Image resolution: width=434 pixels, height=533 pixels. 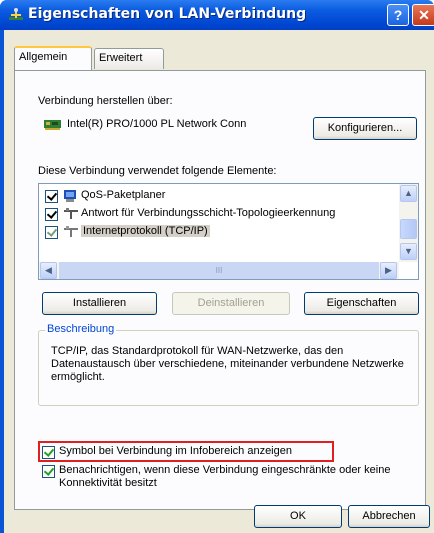 I want to click on hscroll-thumb: III, so click(x=219, y=270).